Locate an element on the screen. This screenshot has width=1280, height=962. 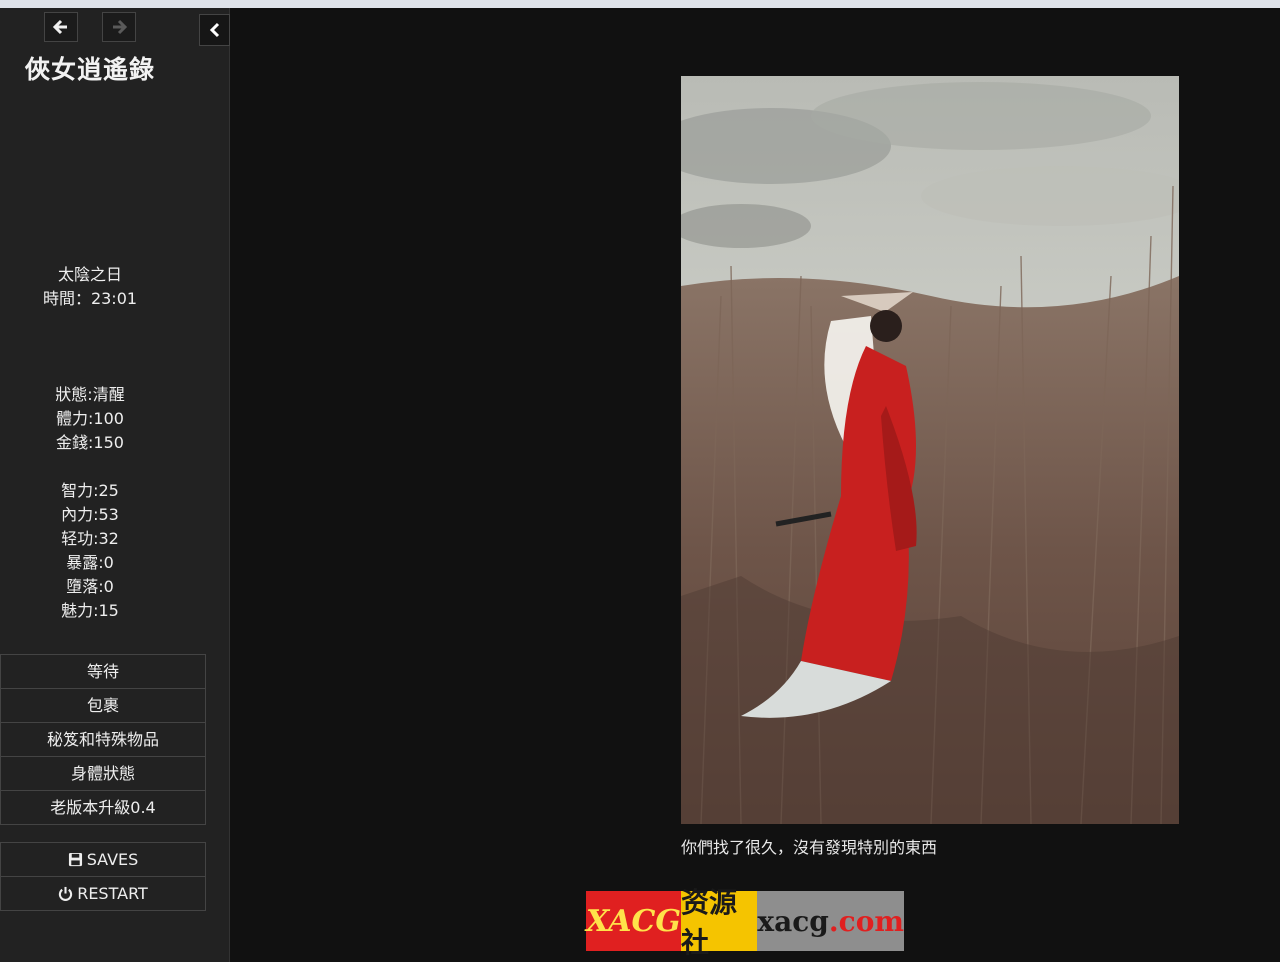
menu-item-upgrade: 老版本升級0.4 is located at coordinates (103, 807).